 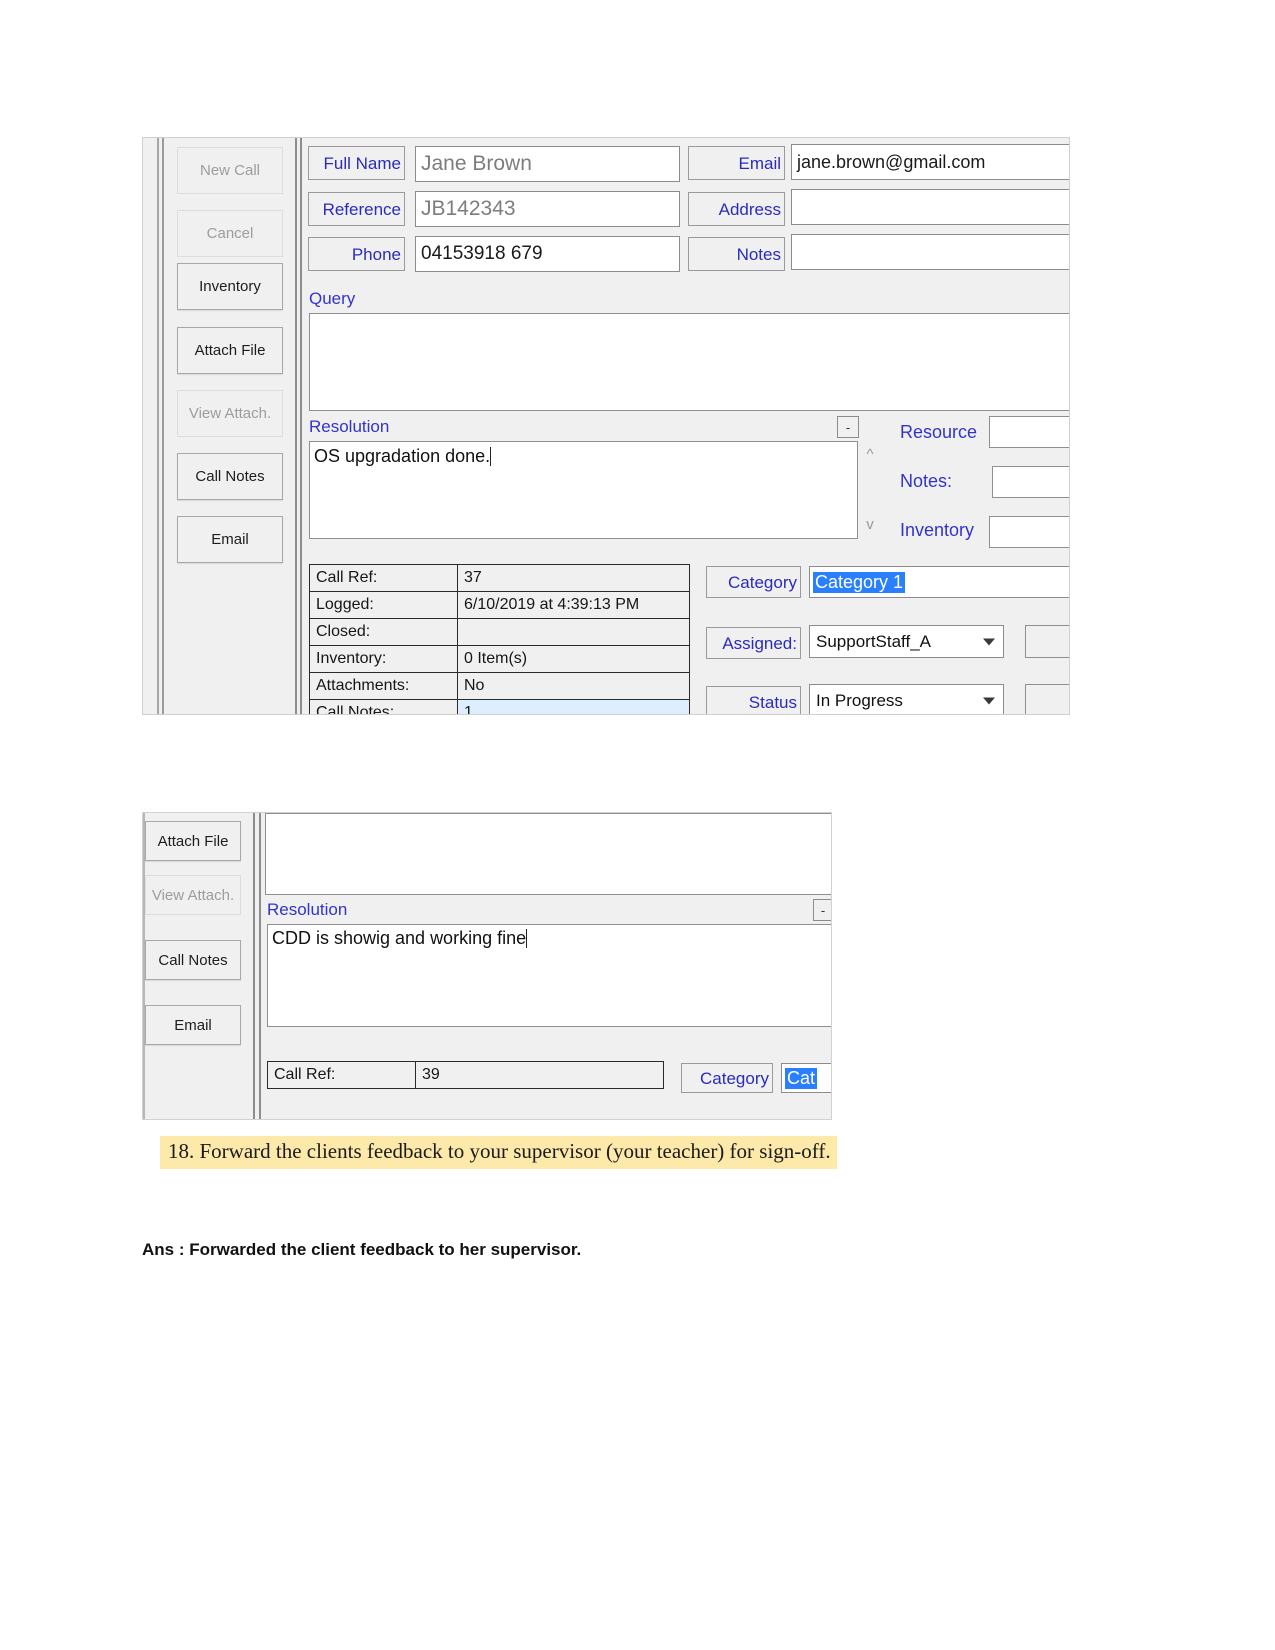 I want to click on sidebar-button-view-attach-2-label: View Attach., so click(x=193, y=895).